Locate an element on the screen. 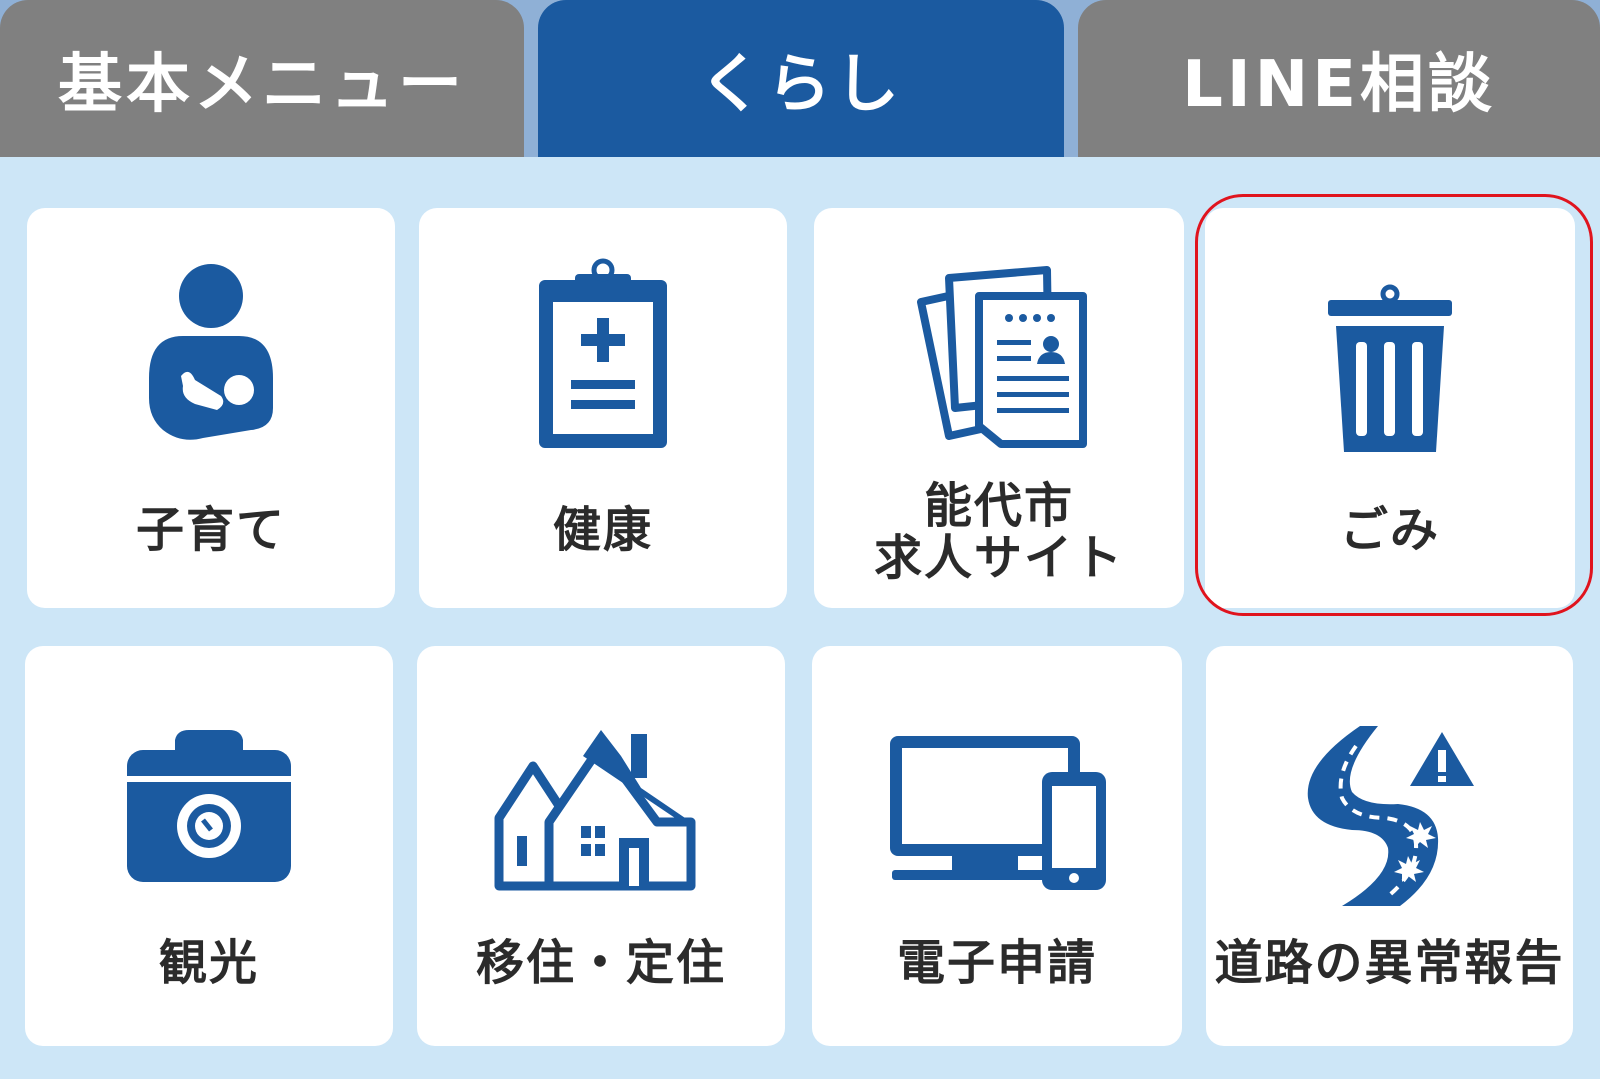  menu-item-garbage: ごみ is located at coordinates (1390, 408).